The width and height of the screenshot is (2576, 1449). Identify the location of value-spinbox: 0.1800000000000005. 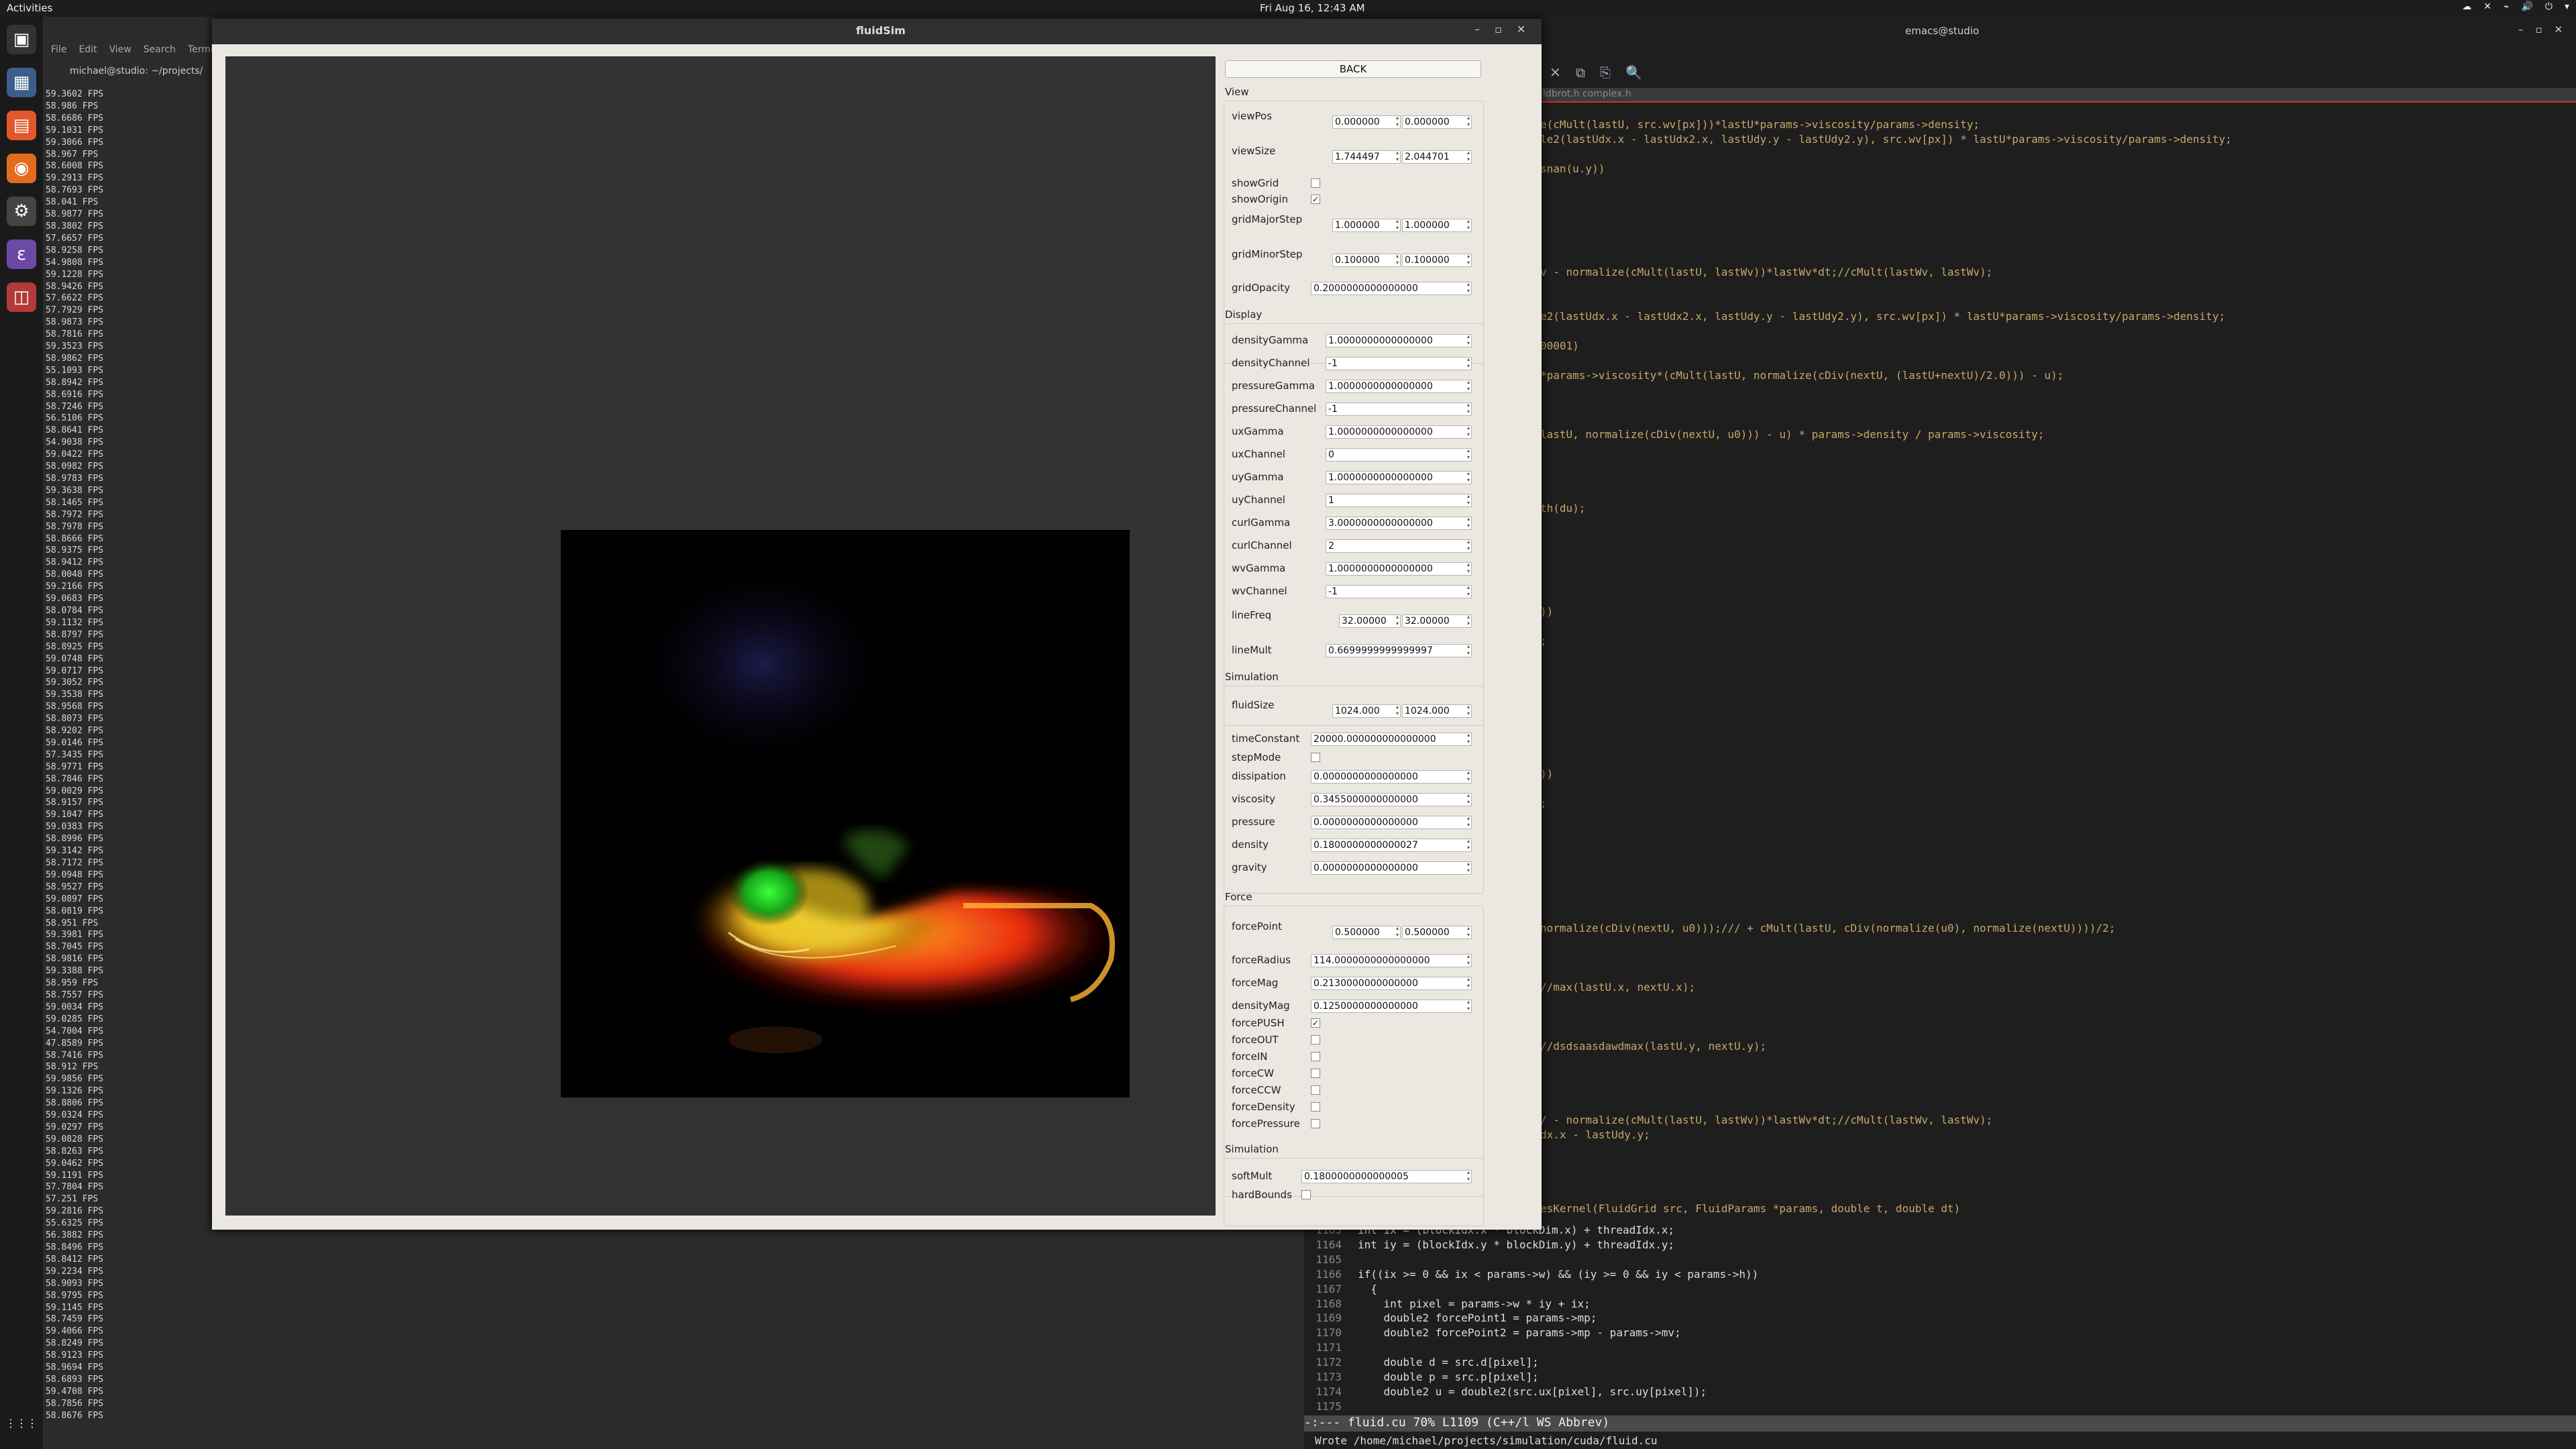
(1386, 1176).